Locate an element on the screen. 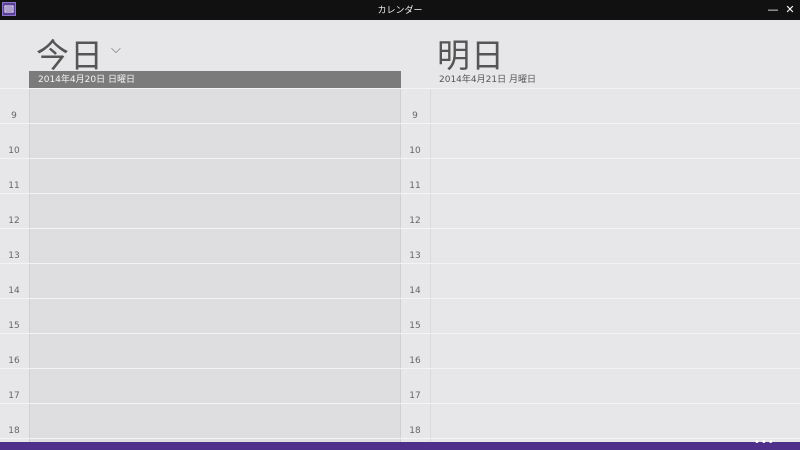 This screenshot has width=800, height=450. title-bar: カレンダー — ✕ is located at coordinates (400, 10).